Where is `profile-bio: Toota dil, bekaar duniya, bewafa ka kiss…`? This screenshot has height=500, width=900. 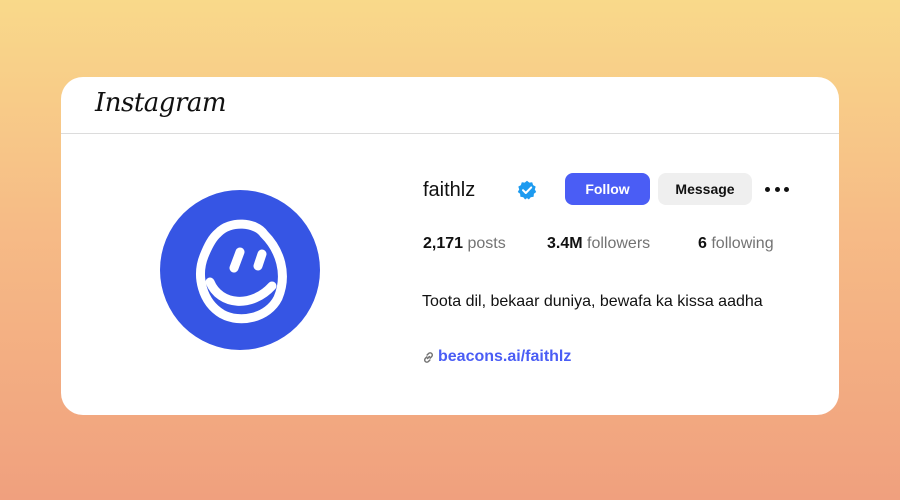
profile-bio: Toota dil, bekaar duniya, bewafa ka kiss… is located at coordinates (592, 301).